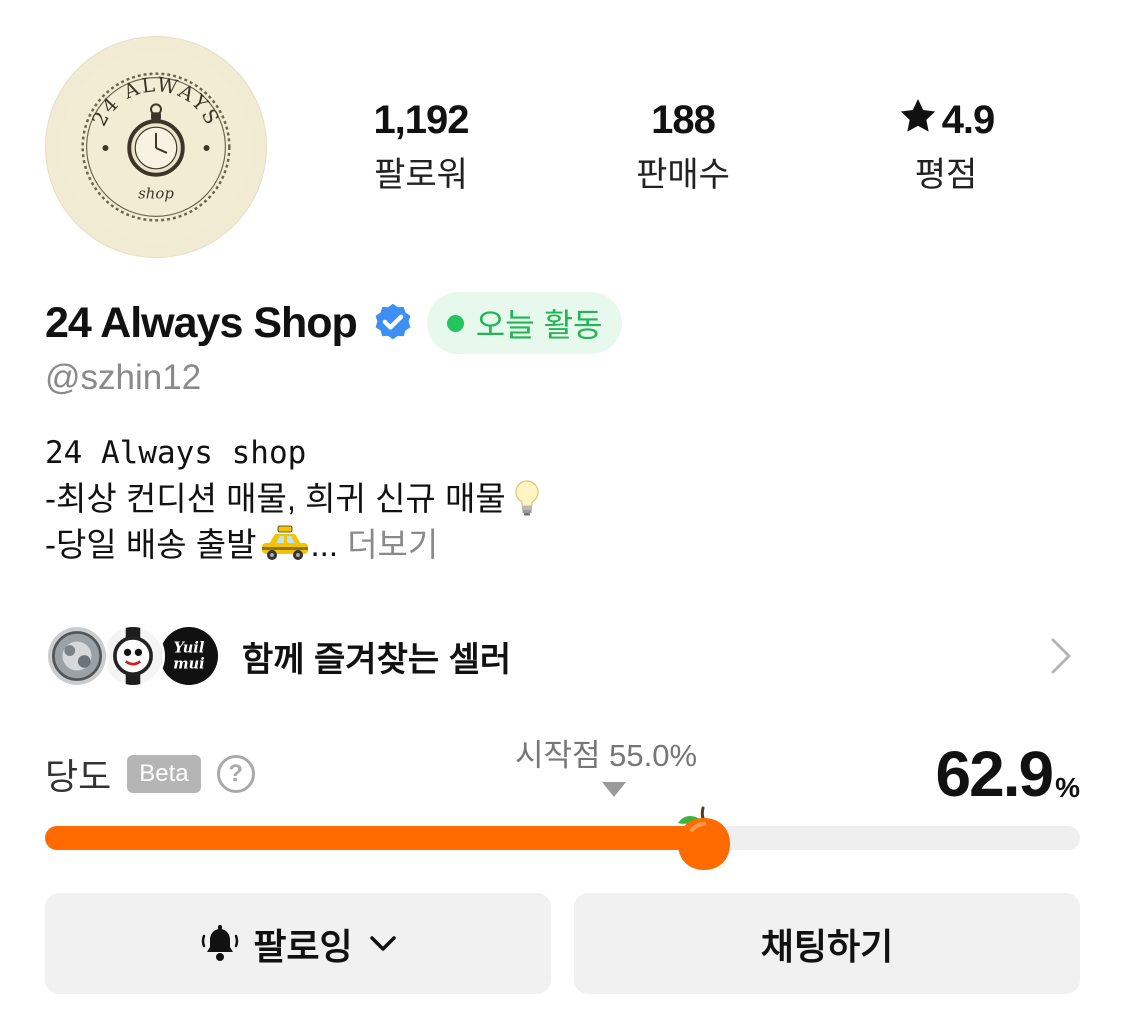 The height and width of the screenshot is (1031, 1125). Describe the element at coordinates (188, 664) in the screenshot. I see `svg-text: mui` at that location.